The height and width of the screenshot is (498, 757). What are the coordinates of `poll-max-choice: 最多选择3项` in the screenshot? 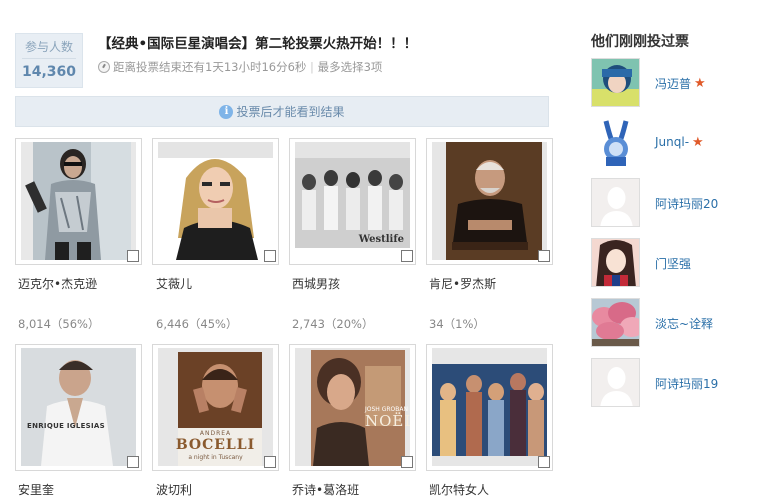 It's located at (350, 67).